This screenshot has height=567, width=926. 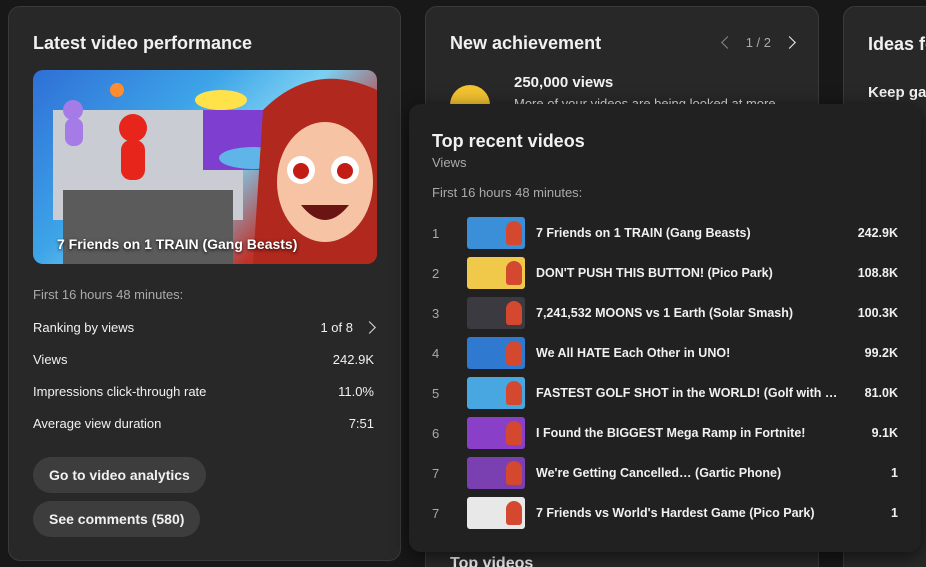 I want to click on video-rank: 3, so click(x=436, y=313).